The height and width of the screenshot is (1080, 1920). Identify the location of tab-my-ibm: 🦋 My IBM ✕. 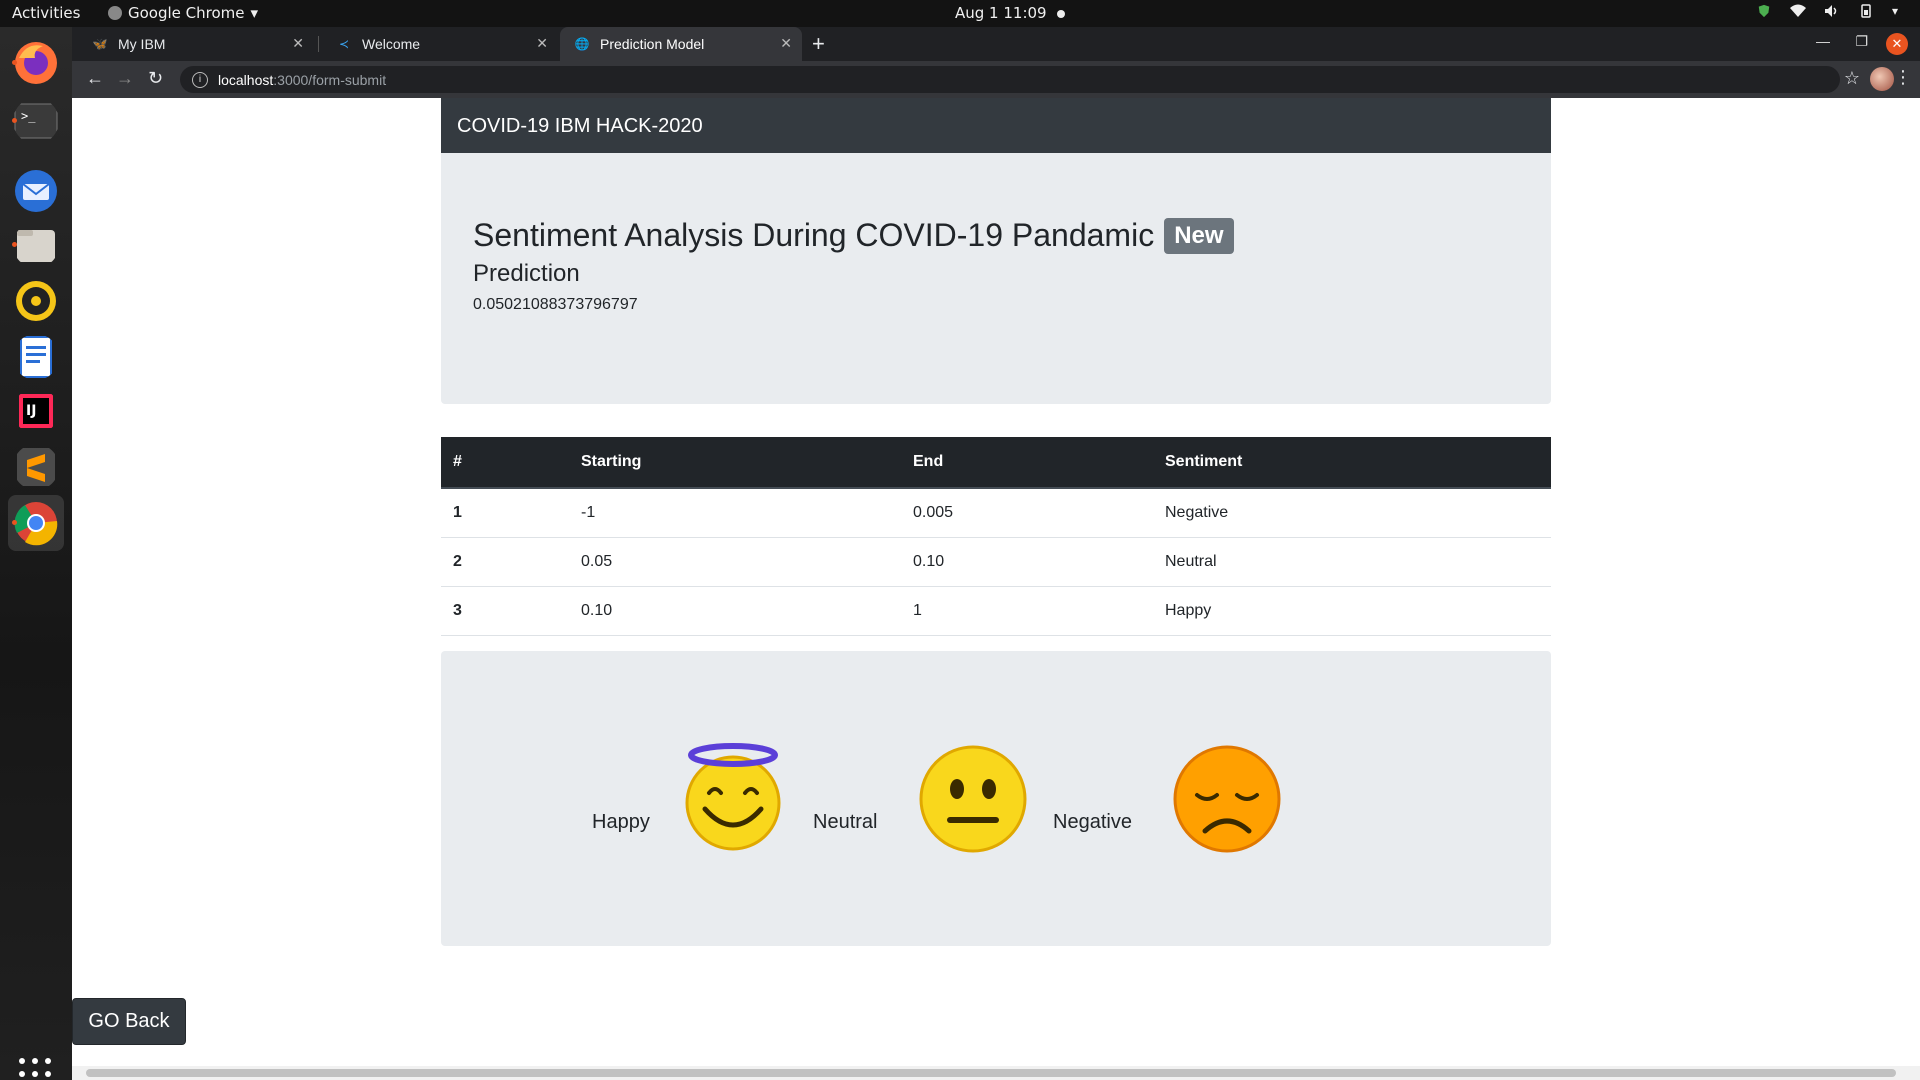
(196, 44).